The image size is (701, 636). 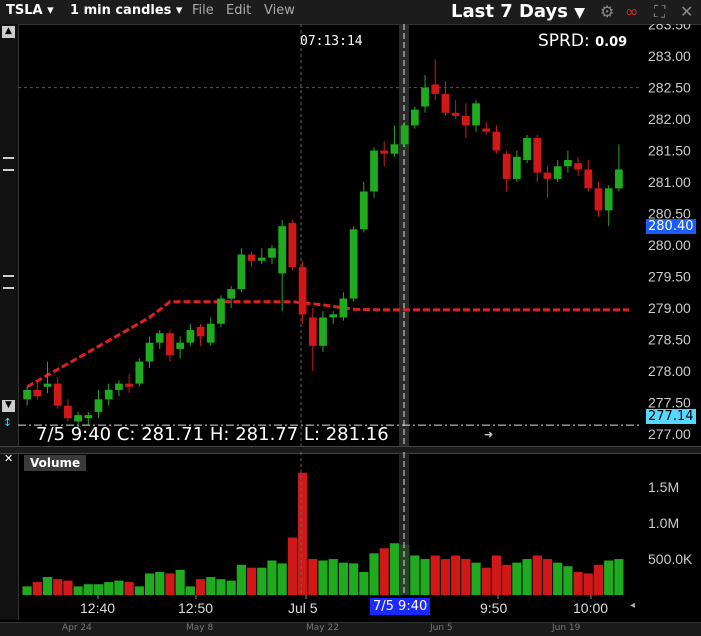 What do you see at coordinates (611, 42) in the screenshot?
I see `spread-value: 0.09` at bounding box center [611, 42].